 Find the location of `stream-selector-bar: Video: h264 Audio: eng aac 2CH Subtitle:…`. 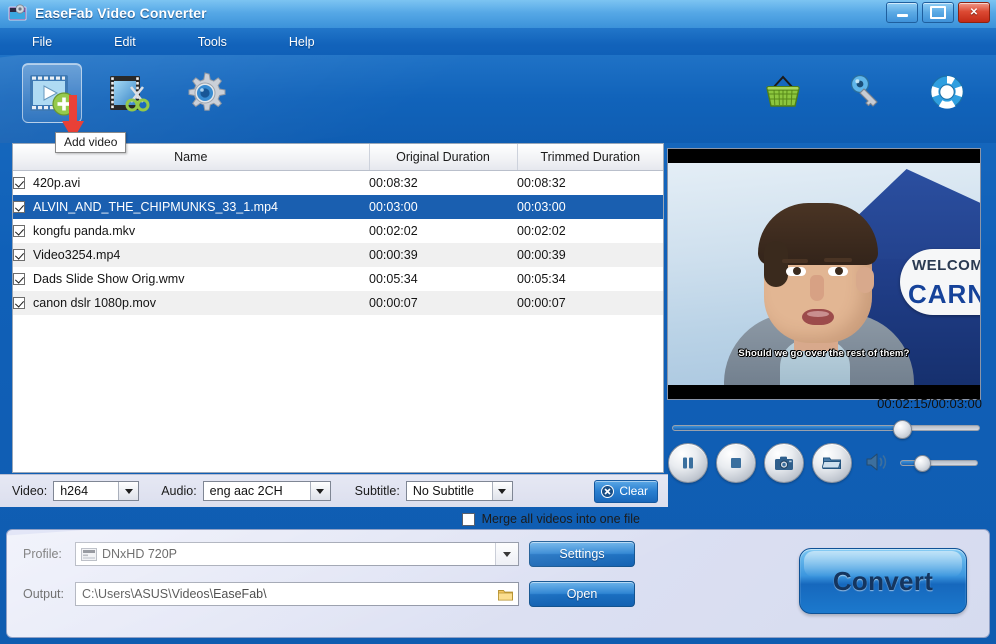

stream-selector-bar: Video: h264 Audio: eng aac 2CH Subtitle:… is located at coordinates (334, 490).